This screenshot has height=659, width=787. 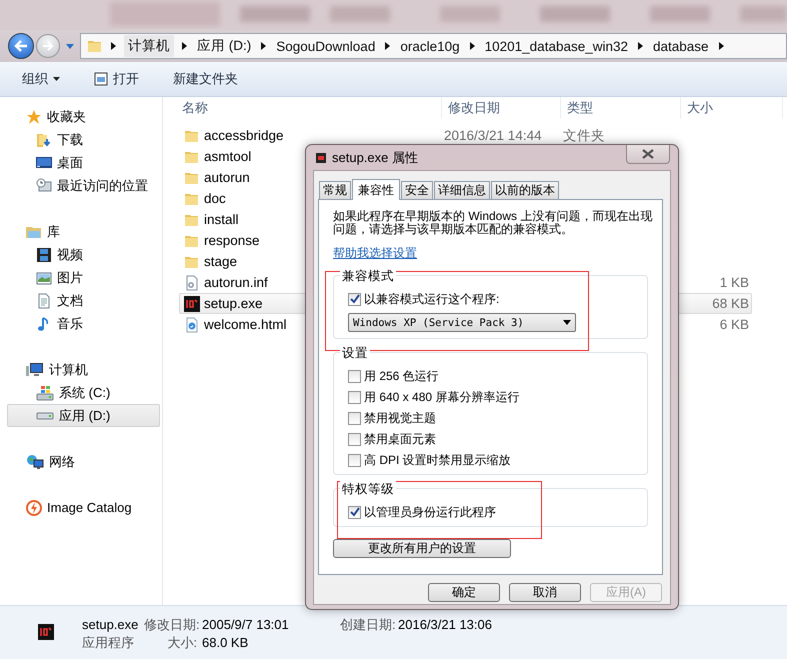 What do you see at coordinates (584, 135) in the screenshot?
I see `type-cell-text: 文件夹` at bounding box center [584, 135].